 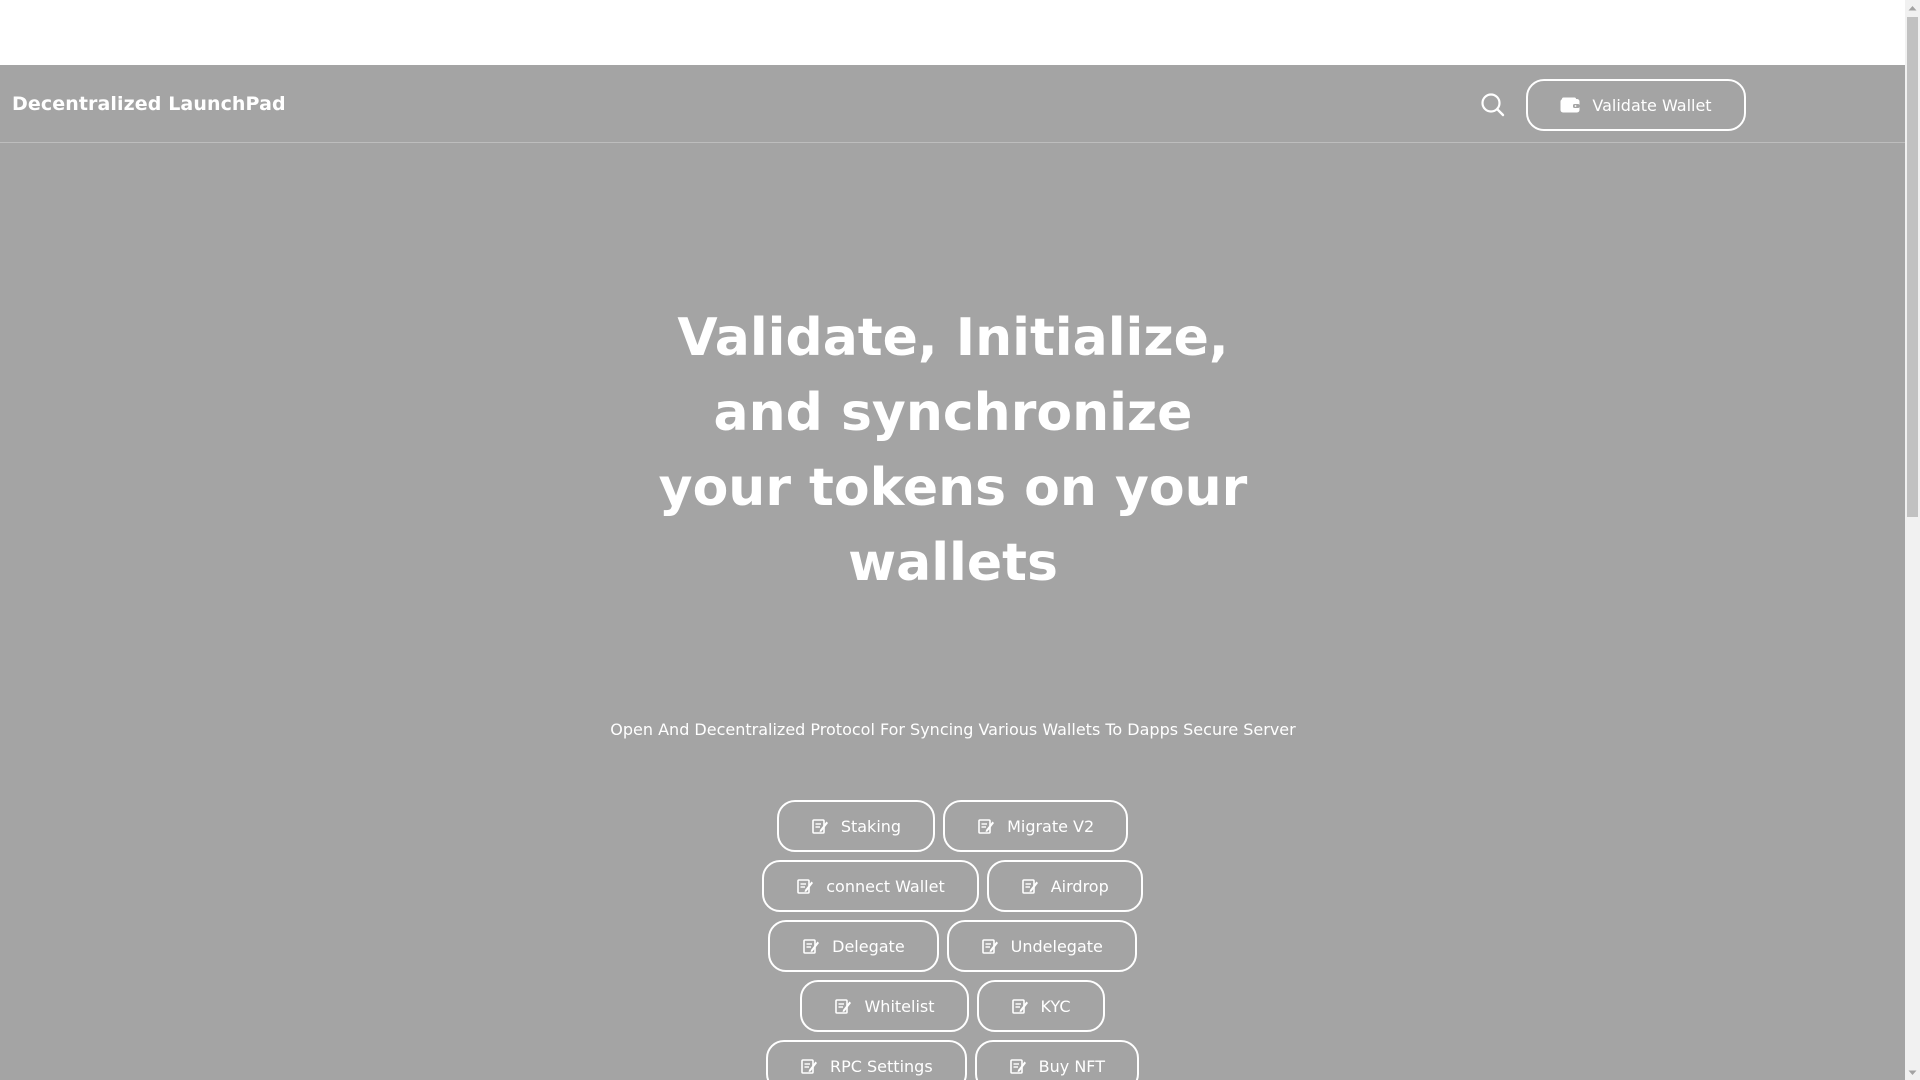 What do you see at coordinates (1079, 886) in the screenshot?
I see `airdrop-label: Airdrop` at bounding box center [1079, 886].